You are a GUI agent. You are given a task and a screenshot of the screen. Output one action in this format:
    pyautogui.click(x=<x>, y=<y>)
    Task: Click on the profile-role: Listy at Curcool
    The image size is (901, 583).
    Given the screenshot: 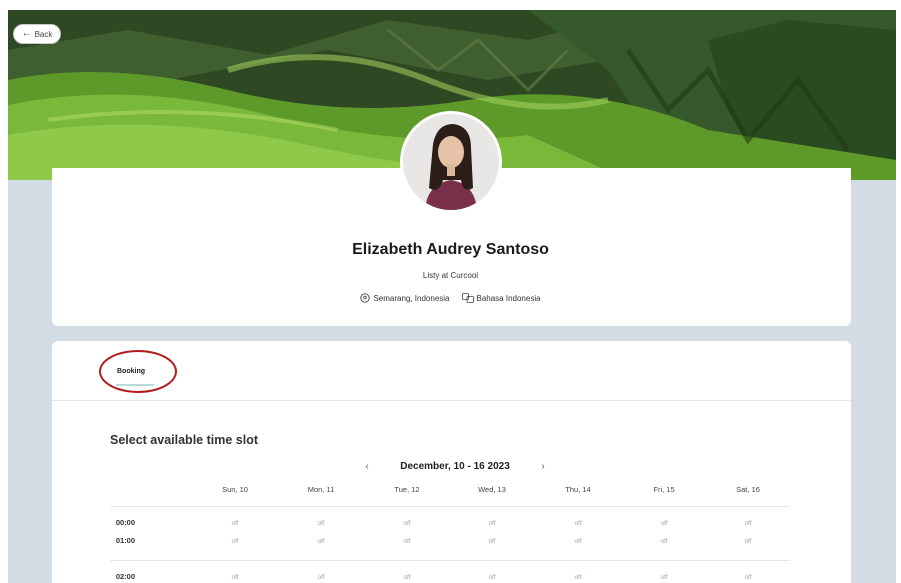 What is the action you would take?
    pyautogui.click(x=450, y=275)
    